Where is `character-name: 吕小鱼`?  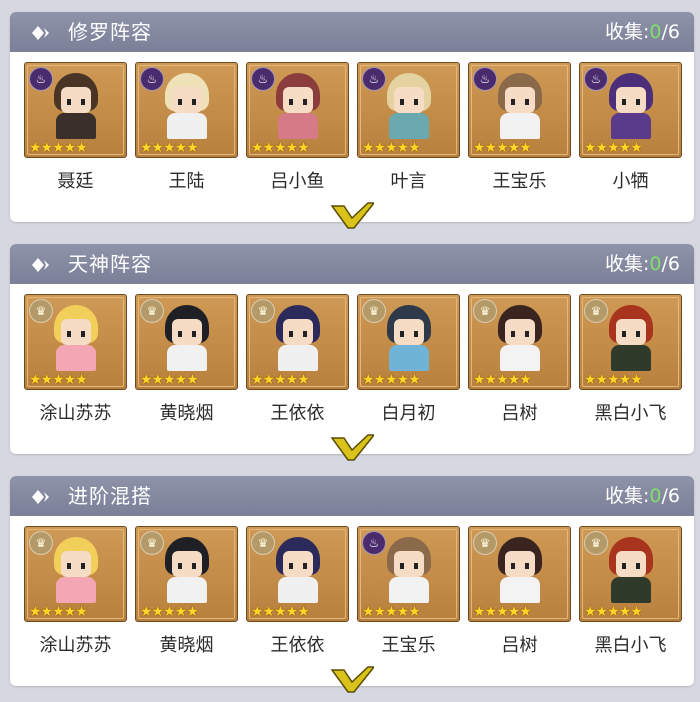
character-name: 吕小鱼 is located at coordinates (297, 181).